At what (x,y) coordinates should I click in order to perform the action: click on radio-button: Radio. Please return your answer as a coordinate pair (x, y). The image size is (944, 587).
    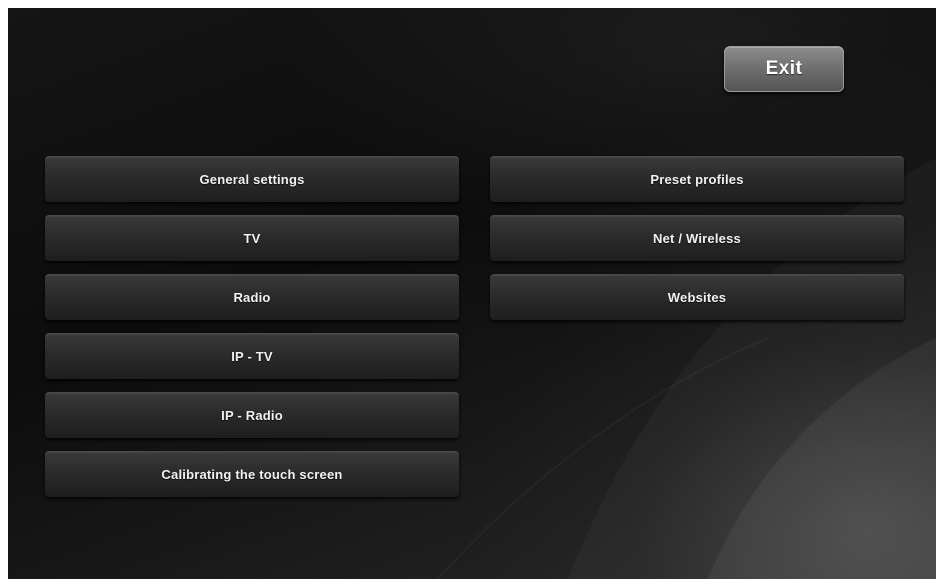
    Looking at the image, I should click on (252, 297).